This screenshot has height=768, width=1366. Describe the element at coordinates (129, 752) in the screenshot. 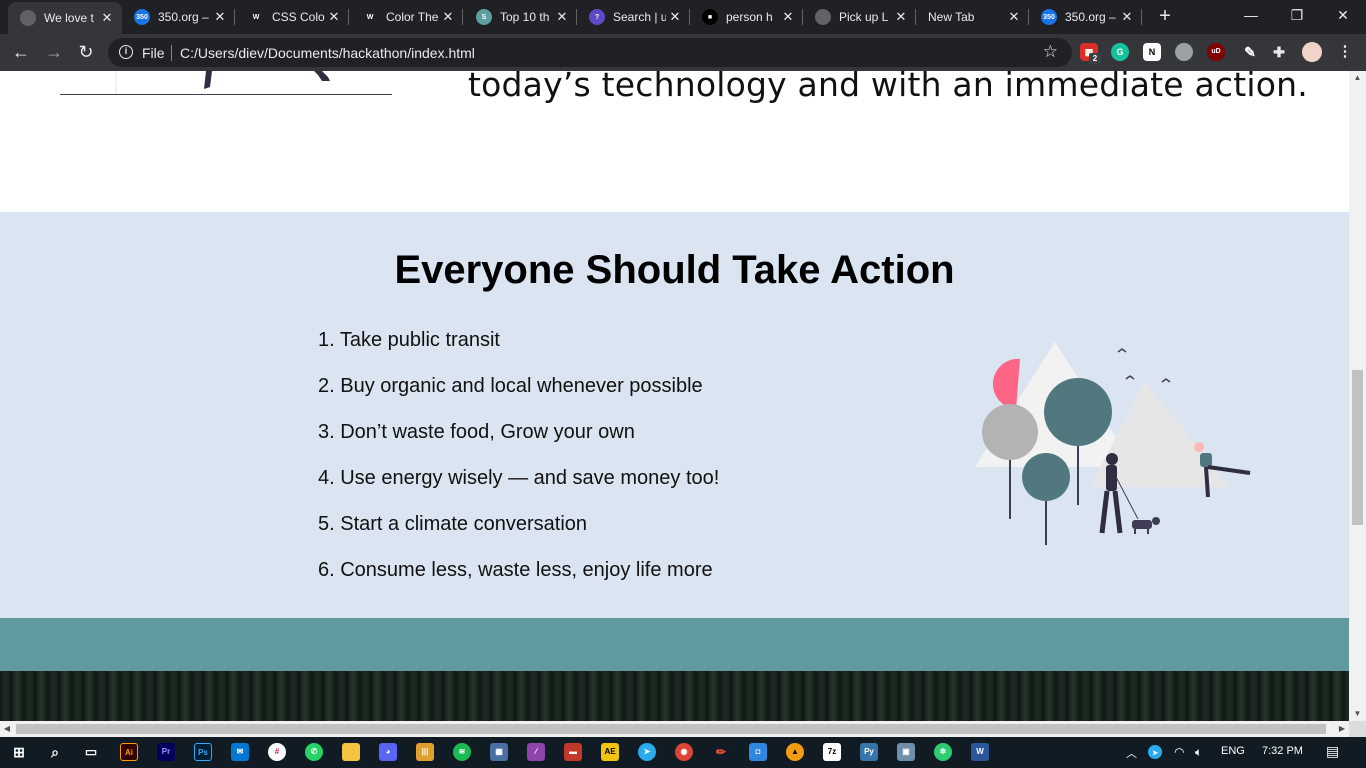

I see `illustrator-icon: Ai` at that location.